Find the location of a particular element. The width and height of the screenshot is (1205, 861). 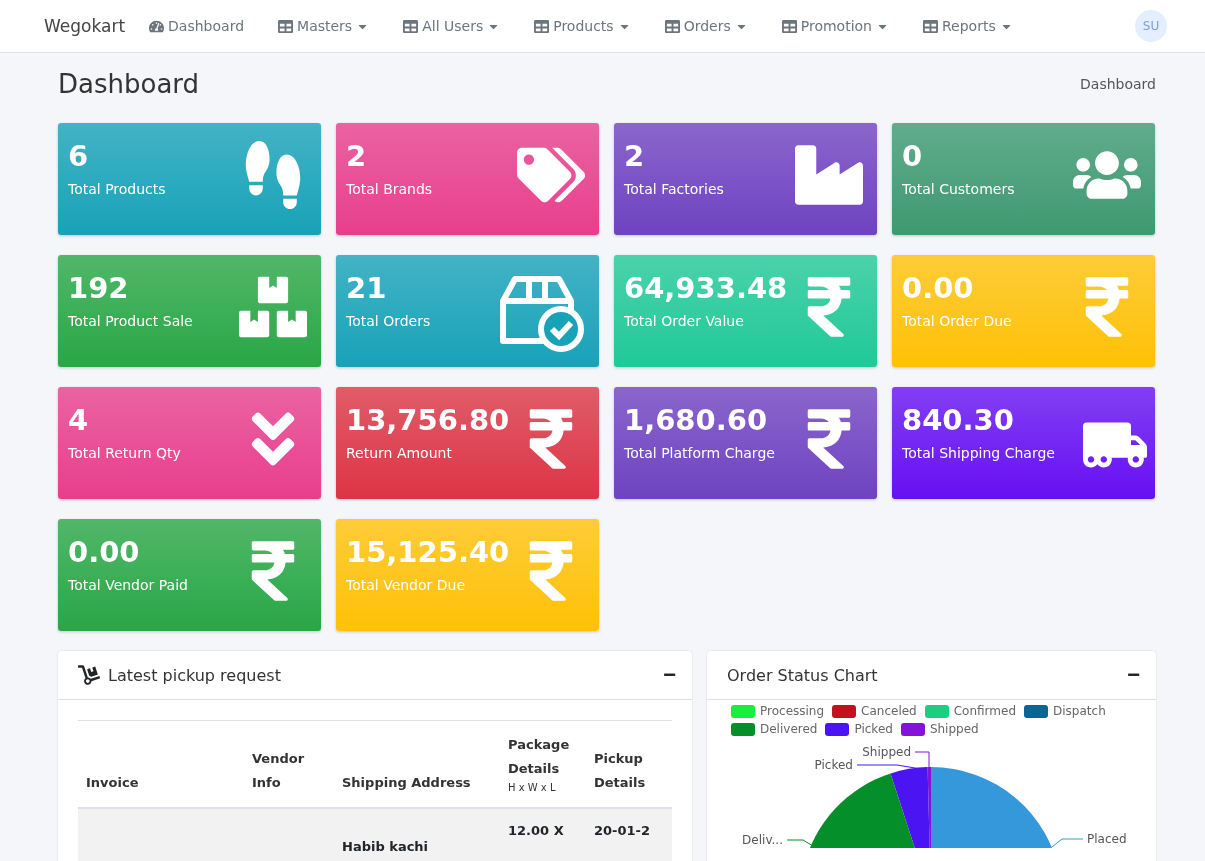

stat-value: 64,933.48 is located at coordinates (706, 288).